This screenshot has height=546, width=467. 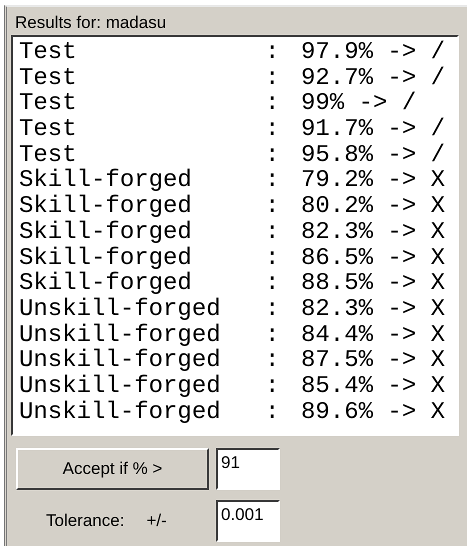 I want to click on result-value: 95.8% -> /, so click(x=373, y=155).